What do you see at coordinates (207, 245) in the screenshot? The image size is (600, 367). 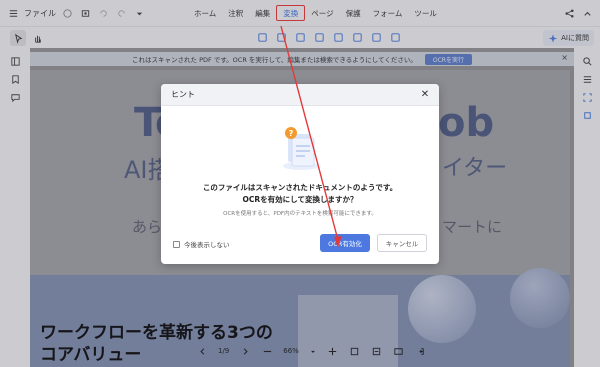 I see `checkbox-label: 今後表示しない` at bounding box center [207, 245].